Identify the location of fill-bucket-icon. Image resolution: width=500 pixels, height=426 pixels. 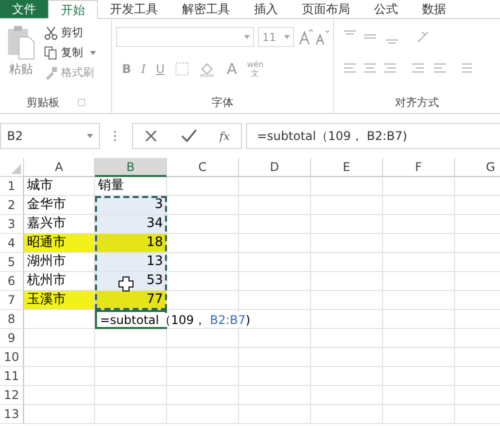
(207, 69).